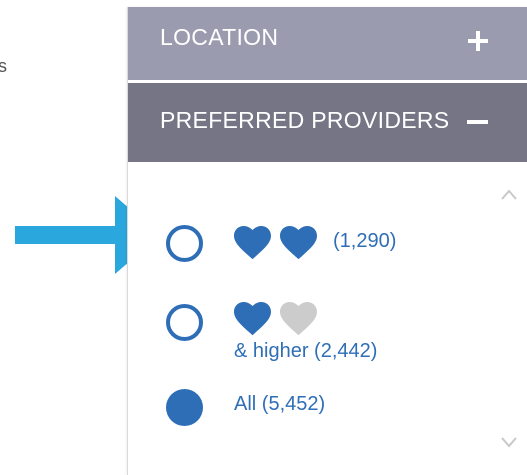 This screenshot has height=475, width=527. I want to click on option-count: (1,290), so click(365, 241).